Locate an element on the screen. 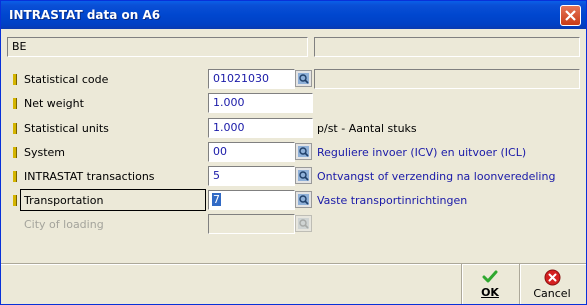 This screenshot has width=587, height=305. cancel-button: Cancel is located at coordinates (552, 284).